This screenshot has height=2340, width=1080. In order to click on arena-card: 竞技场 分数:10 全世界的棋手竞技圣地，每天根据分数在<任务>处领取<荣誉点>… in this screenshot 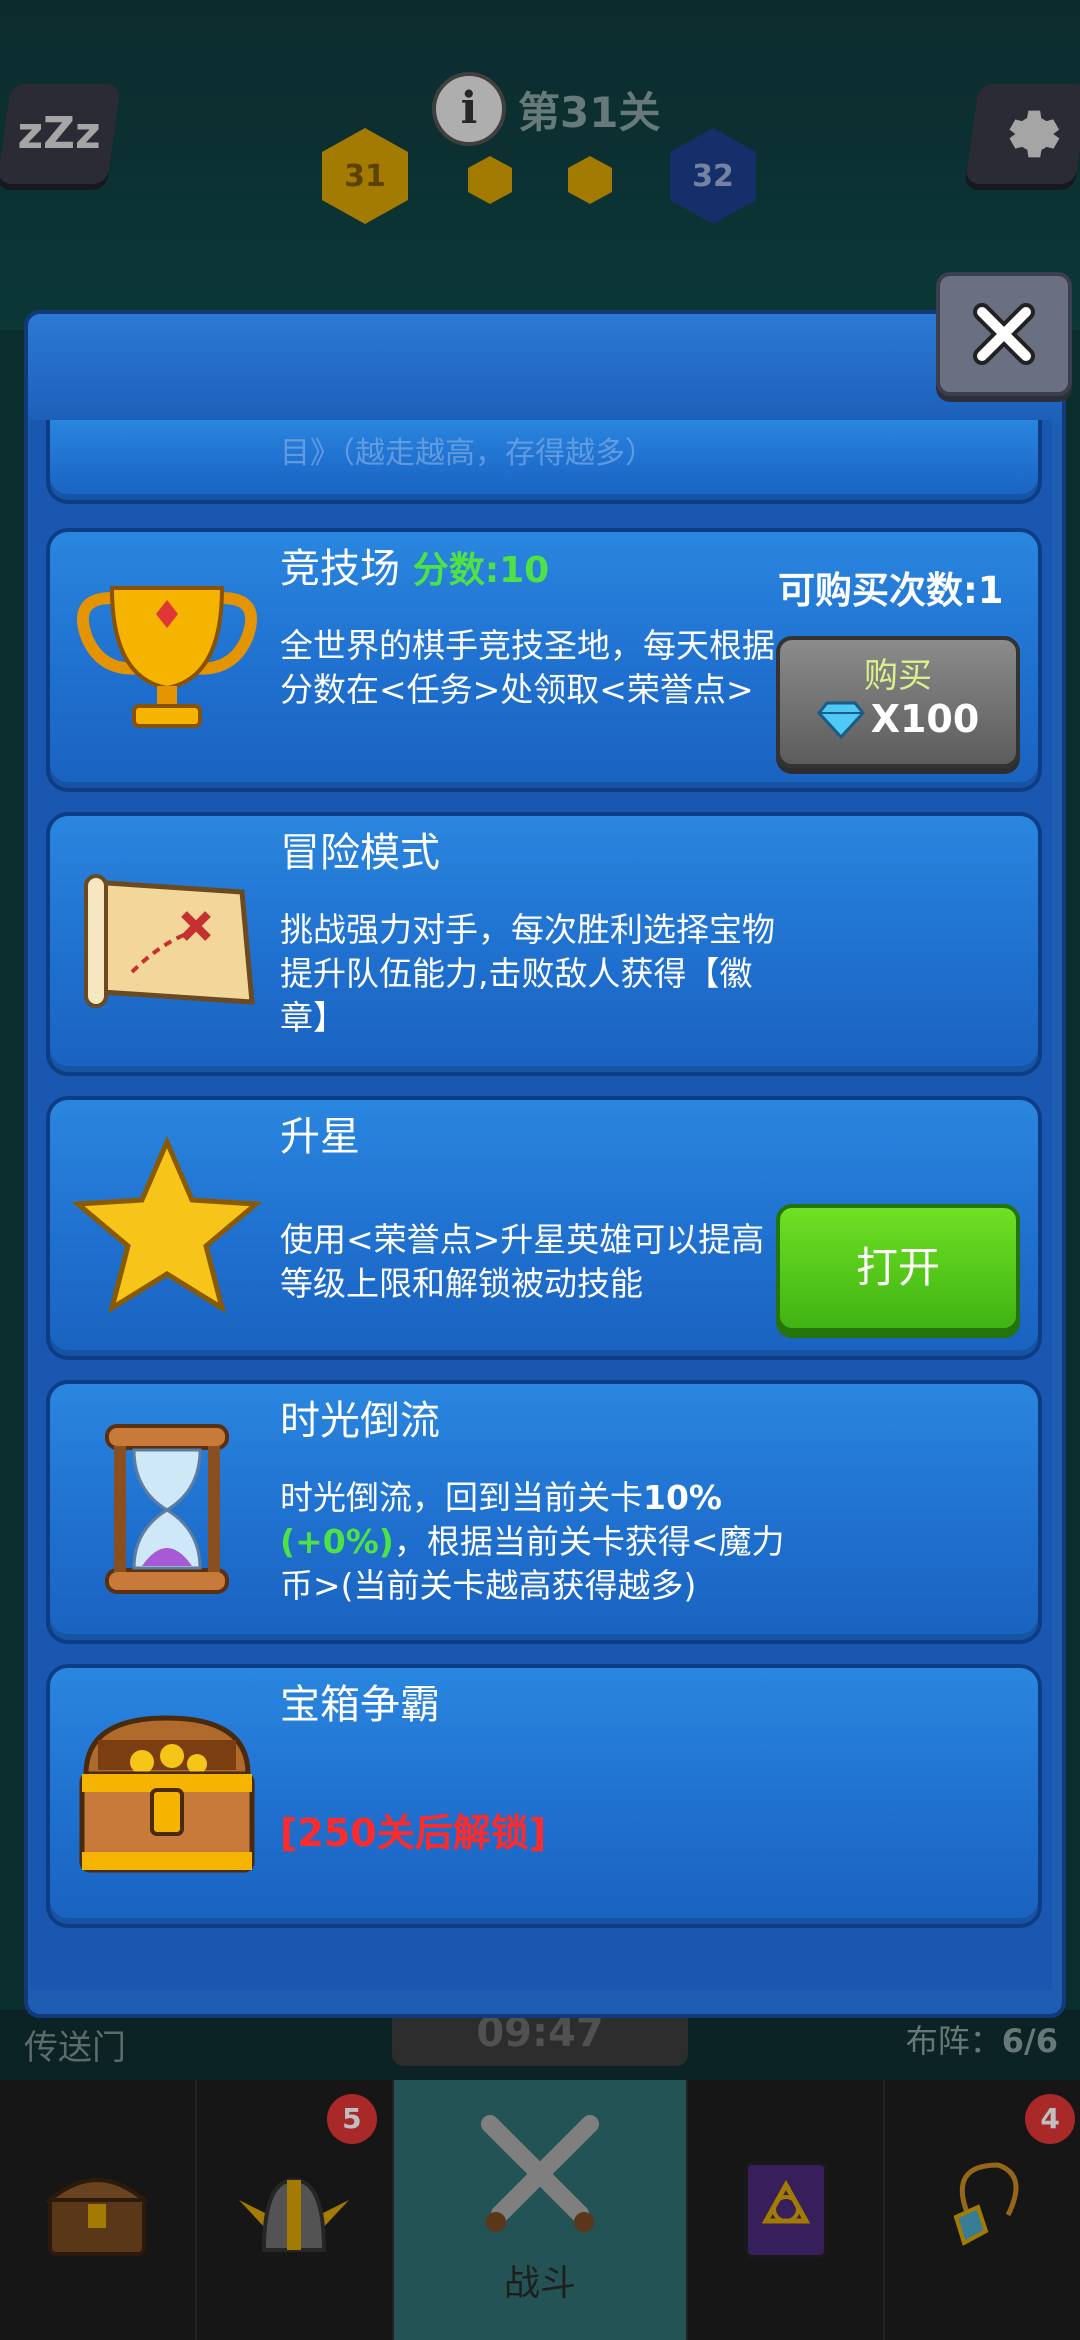, I will do `click(544, 660)`.